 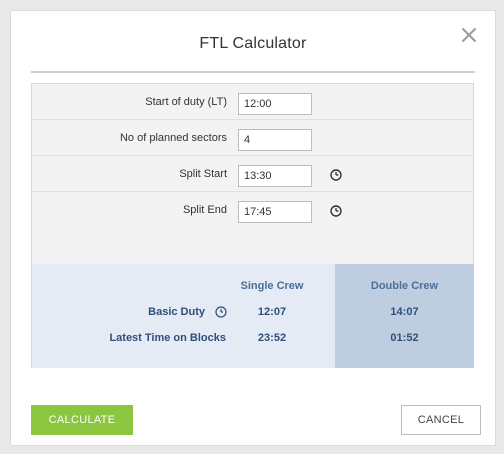 I want to click on split-start-row: Split Start, so click(x=252, y=175).